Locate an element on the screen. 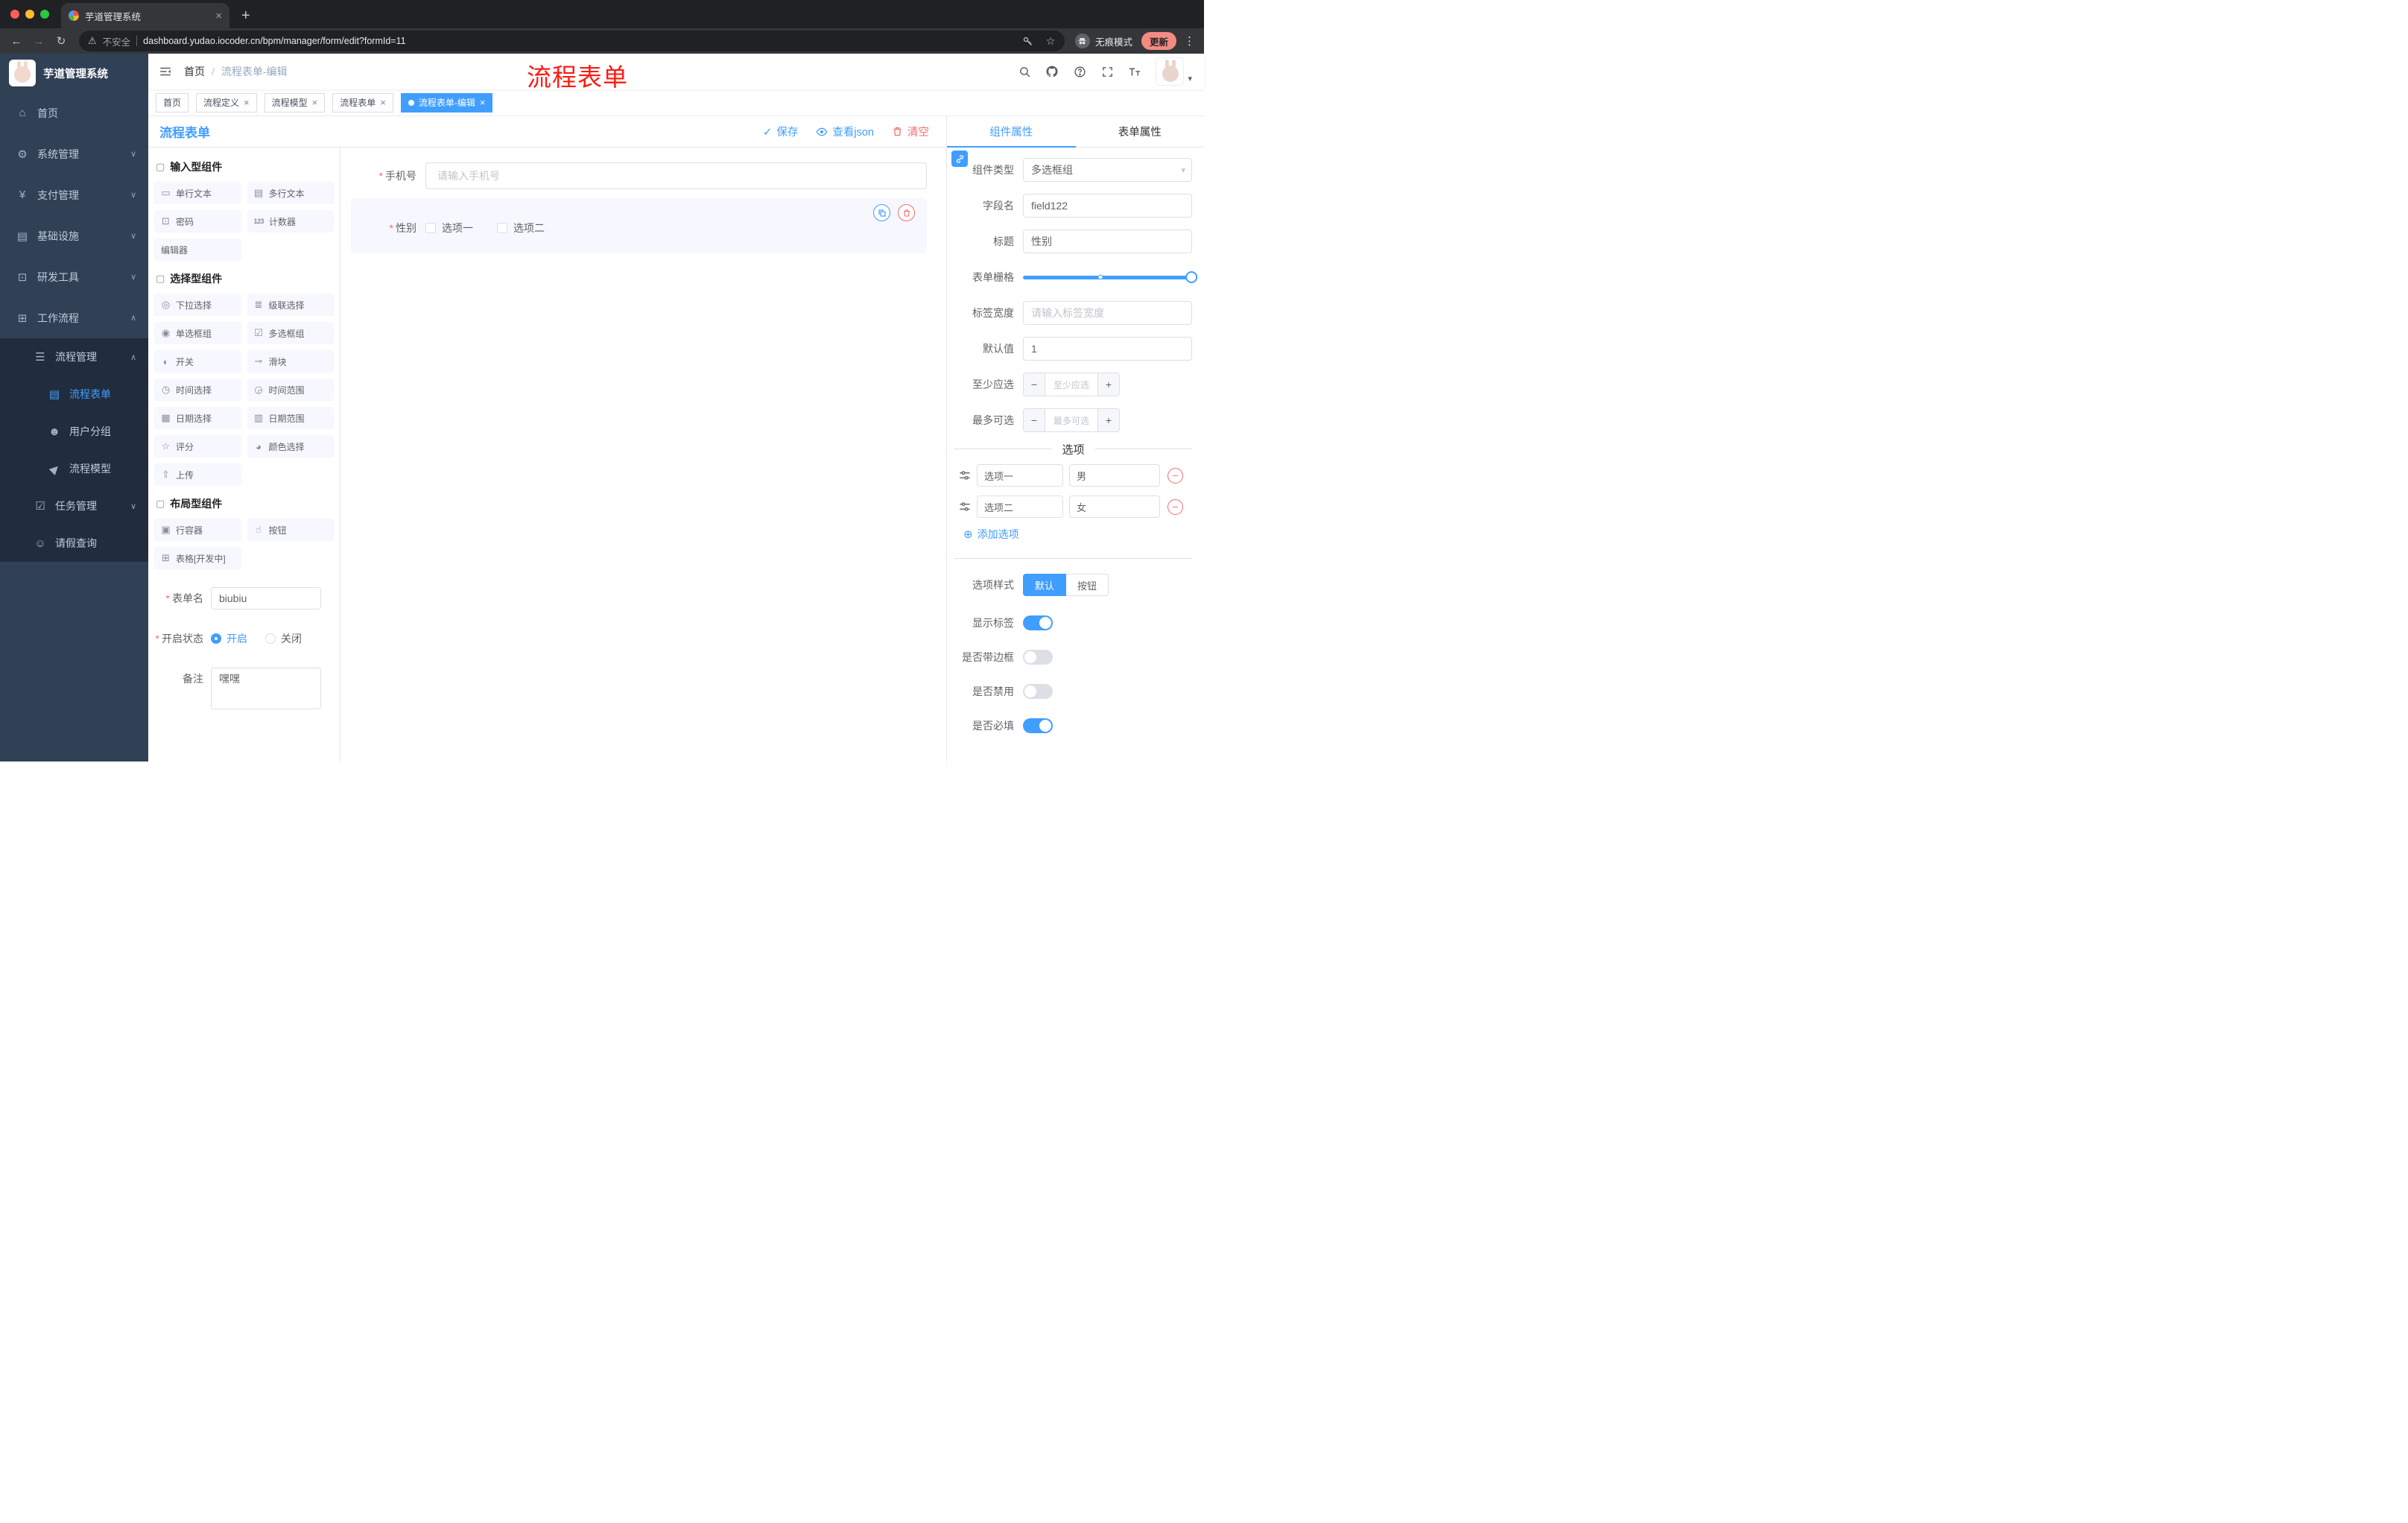 This screenshot has height=1523, width=2408. browser-tab: 芋道管理系统 × is located at coordinates (145, 16).